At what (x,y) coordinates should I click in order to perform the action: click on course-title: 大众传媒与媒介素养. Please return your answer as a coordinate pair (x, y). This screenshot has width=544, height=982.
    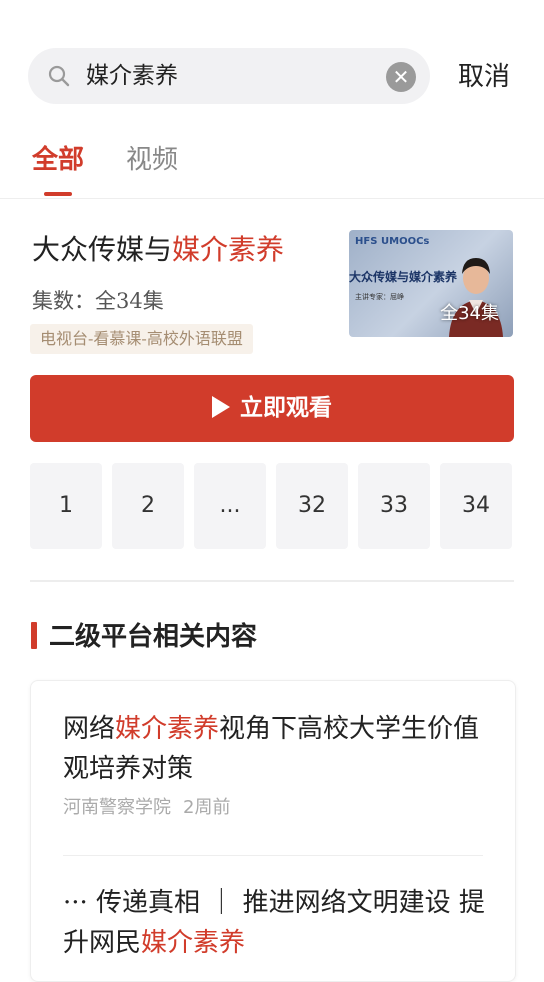
    Looking at the image, I should click on (158, 250).